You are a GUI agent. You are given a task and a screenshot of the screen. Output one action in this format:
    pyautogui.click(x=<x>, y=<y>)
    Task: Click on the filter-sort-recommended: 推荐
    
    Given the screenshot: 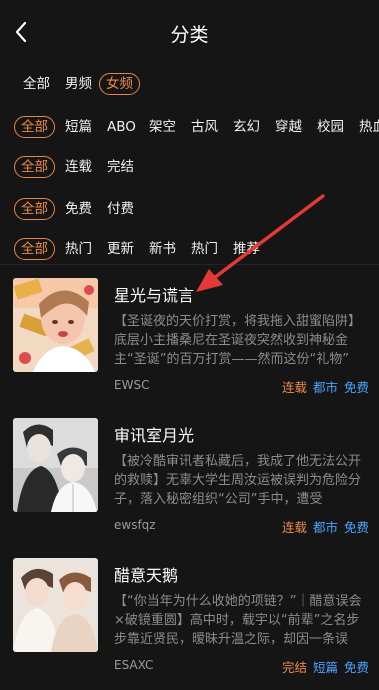 What is the action you would take?
    pyautogui.click(x=246, y=249)
    